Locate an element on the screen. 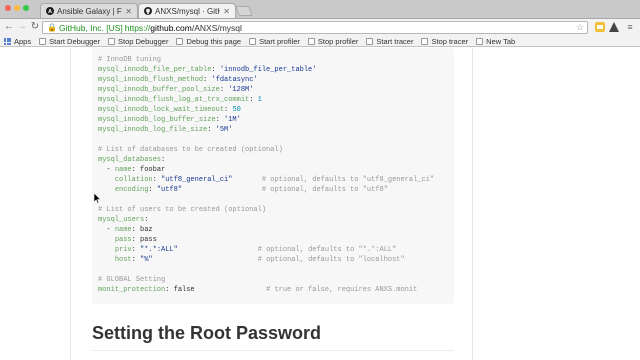  code-token: "%" is located at coordinates (146, 260).